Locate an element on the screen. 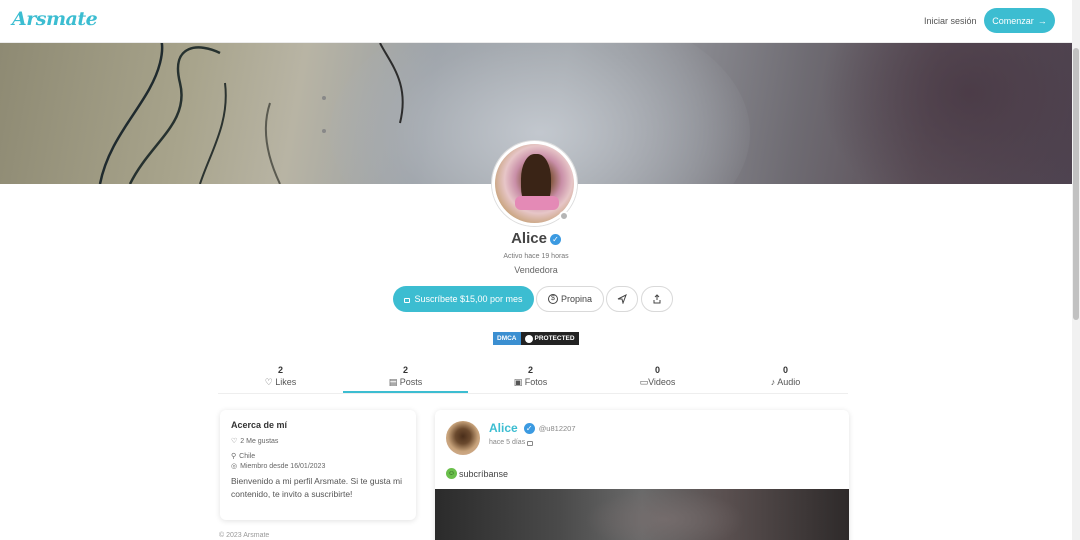 The image size is (1080, 540). tab-posts: 2 ▤ Posts is located at coordinates (405, 376).